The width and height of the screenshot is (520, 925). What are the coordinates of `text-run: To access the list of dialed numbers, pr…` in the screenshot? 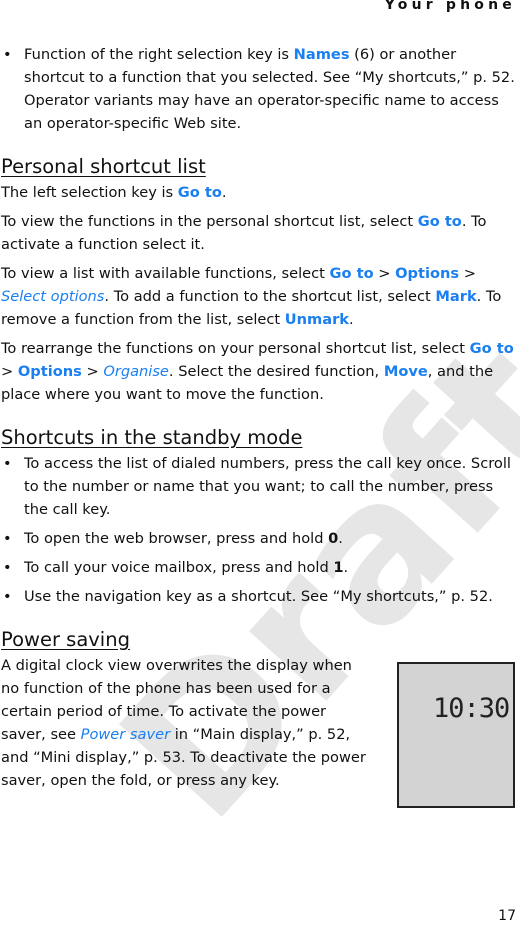 It's located at (267, 486).